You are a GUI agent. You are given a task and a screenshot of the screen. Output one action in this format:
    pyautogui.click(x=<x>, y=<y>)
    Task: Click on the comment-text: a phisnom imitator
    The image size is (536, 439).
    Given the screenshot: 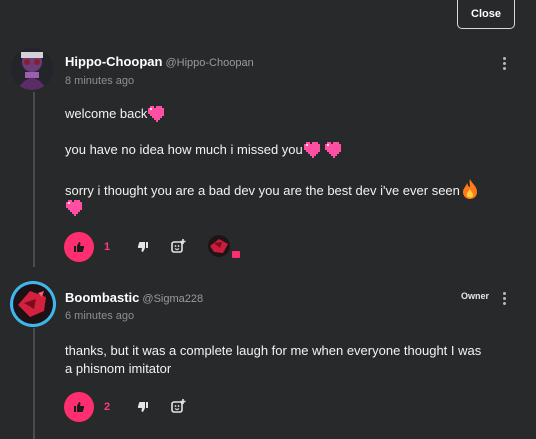 What is the action you would take?
    pyautogui.click(x=118, y=368)
    